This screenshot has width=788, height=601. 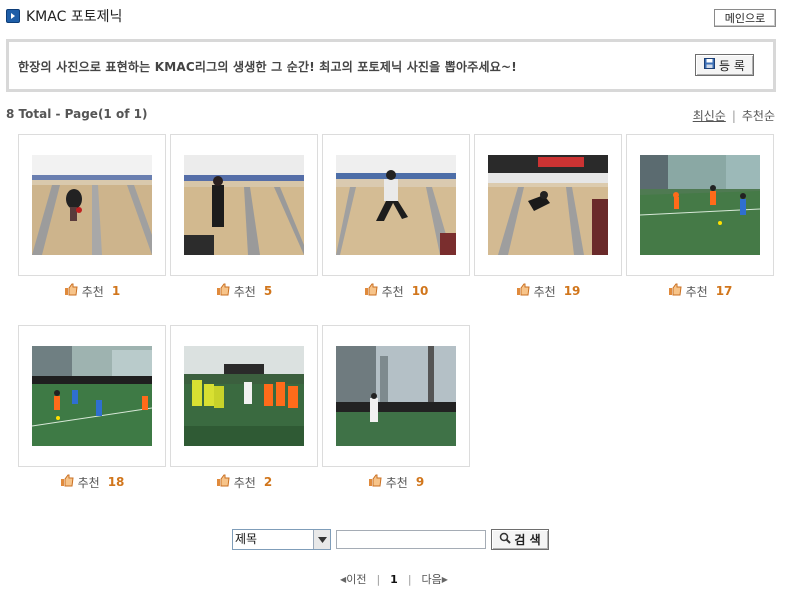 What do you see at coordinates (356, 579) in the screenshot?
I see `pager-prev-link: 이전` at bounding box center [356, 579].